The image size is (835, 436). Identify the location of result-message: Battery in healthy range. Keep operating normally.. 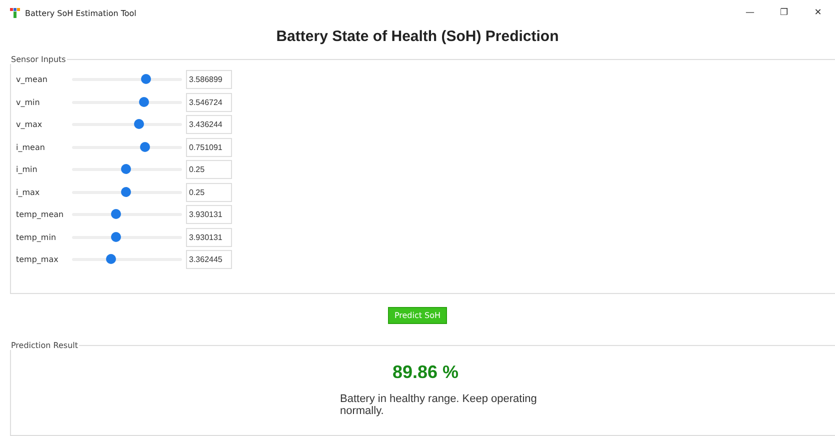
(439, 404).